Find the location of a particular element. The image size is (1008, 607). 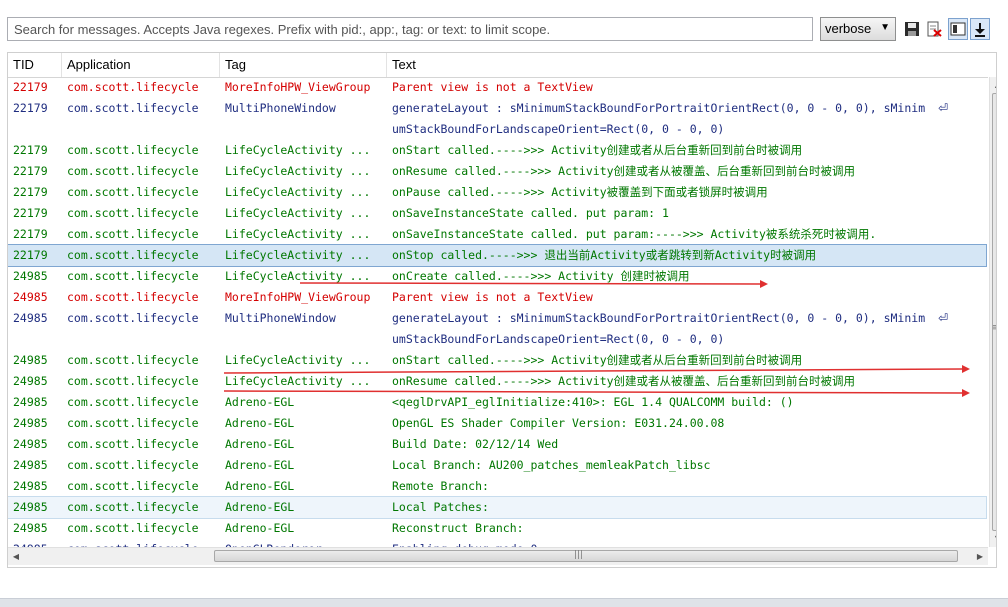

log-text: Parent view is not a TextView is located at coordinates (492, 87).